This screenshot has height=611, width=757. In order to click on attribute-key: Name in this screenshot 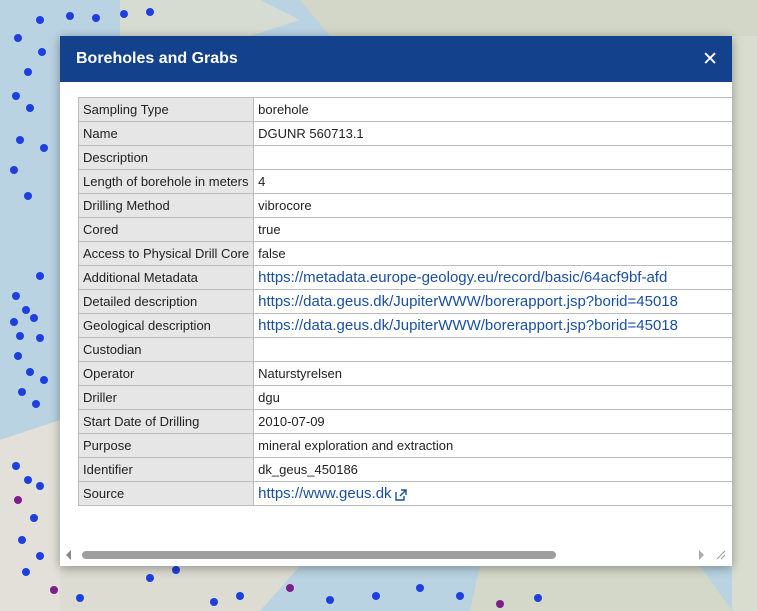, I will do `click(166, 133)`.